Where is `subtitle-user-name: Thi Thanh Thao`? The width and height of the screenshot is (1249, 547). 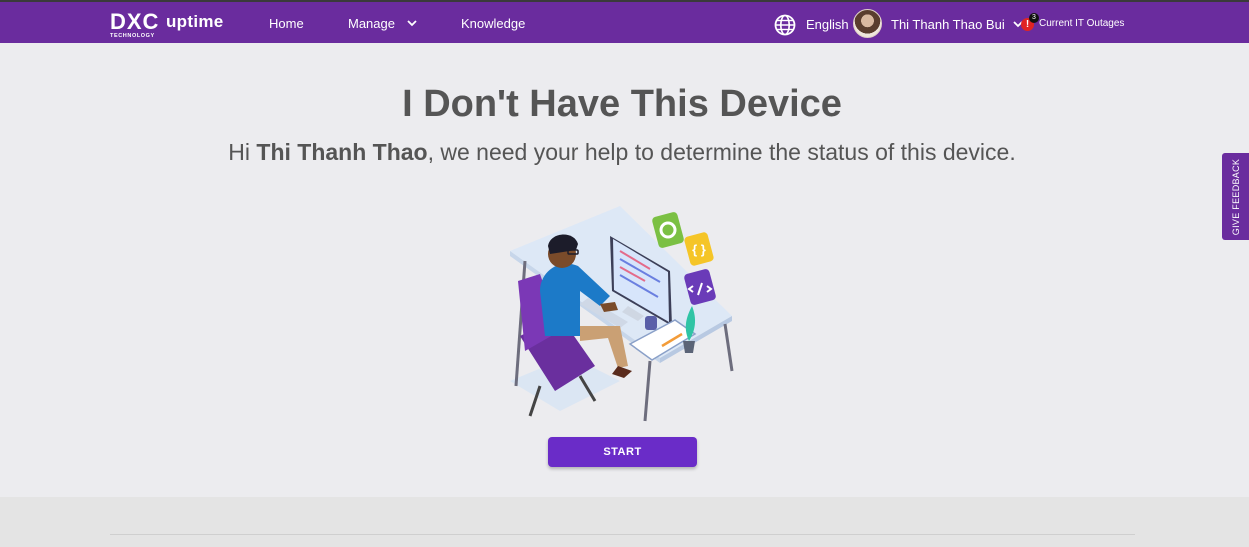
subtitle-user-name: Thi Thanh Thao is located at coordinates (342, 152).